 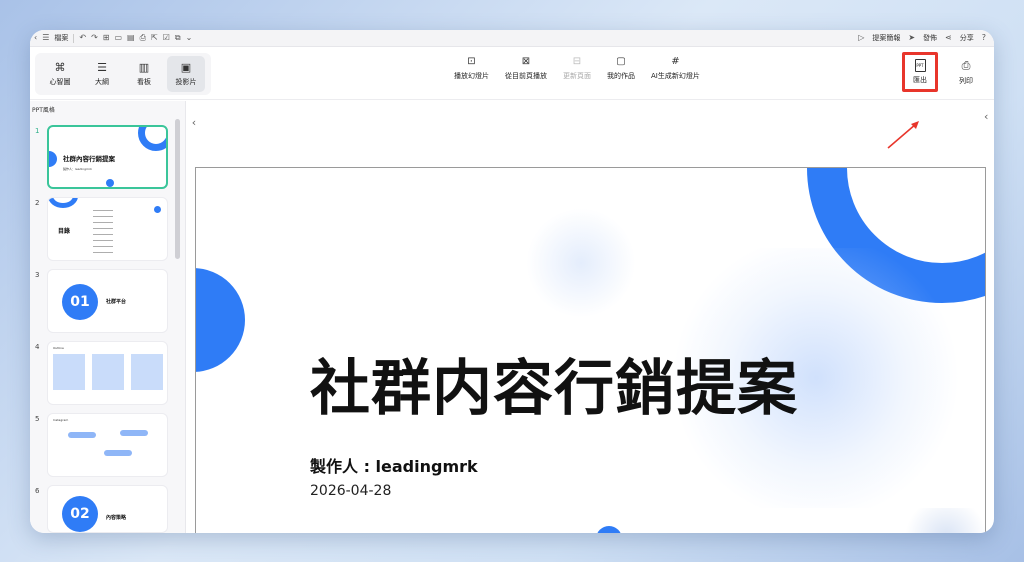 I want to click on help-icon: ?, so click(x=984, y=38).